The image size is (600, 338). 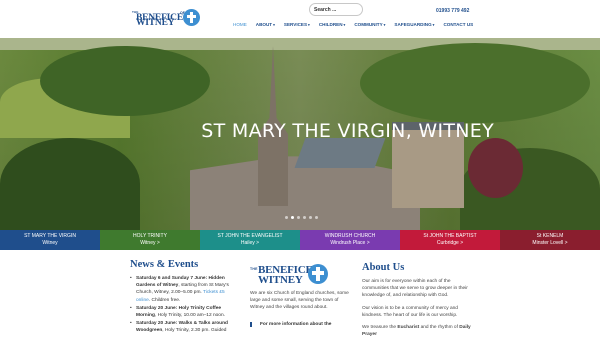 What do you see at coordinates (347, 131) in the screenshot?
I see `hero-title: ST MARY THE VIRGIN, WITNEY` at bounding box center [347, 131].